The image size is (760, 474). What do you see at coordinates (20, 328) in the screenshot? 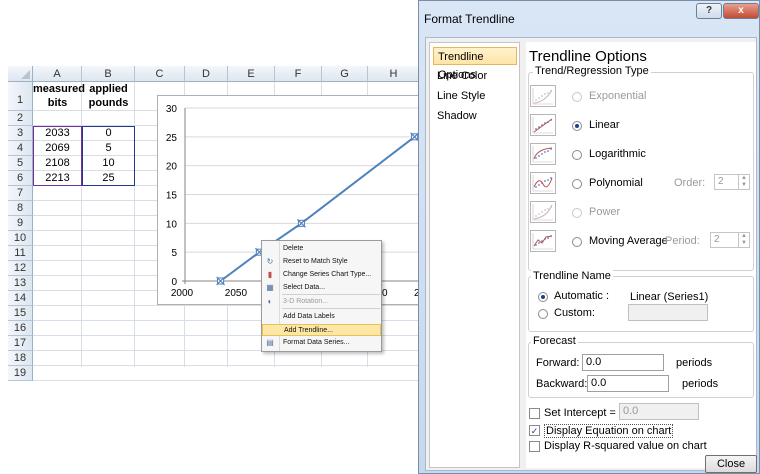
I see `row-header-16: 16` at bounding box center [20, 328].